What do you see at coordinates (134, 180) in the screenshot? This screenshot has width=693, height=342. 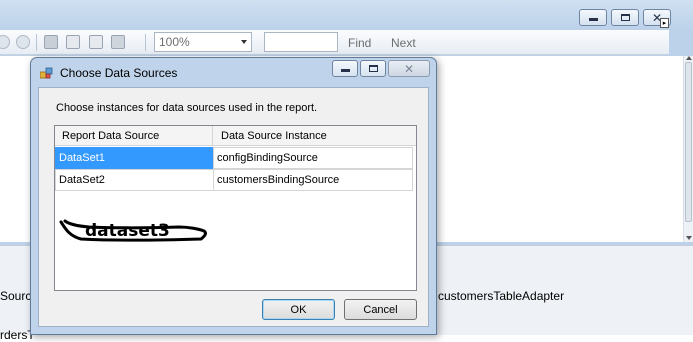 I see `cell-source: DataSet2` at bounding box center [134, 180].